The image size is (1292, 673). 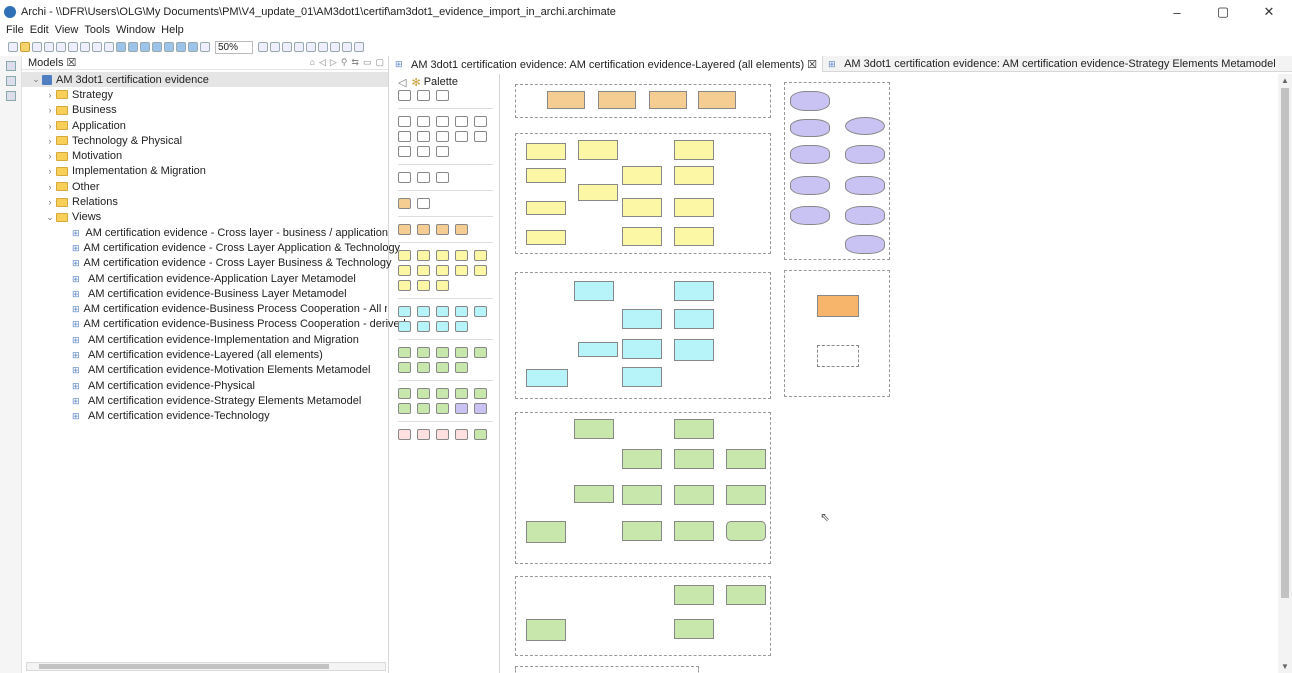 What do you see at coordinates (133, 47) in the screenshot?
I see `properties-icon` at bounding box center [133, 47].